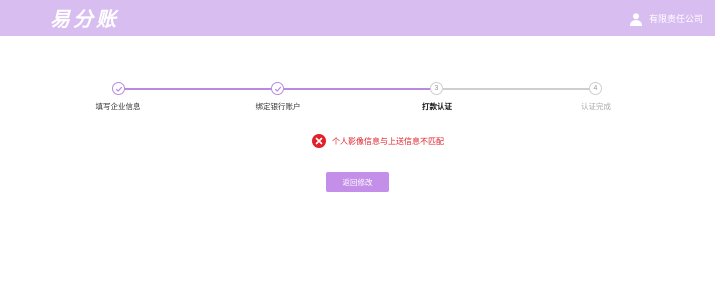 The image size is (715, 306). What do you see at coordinates (118, 106) in the screenshot?
I see `step-1-label: 填写企业信息` at bounding box center [118, 106].